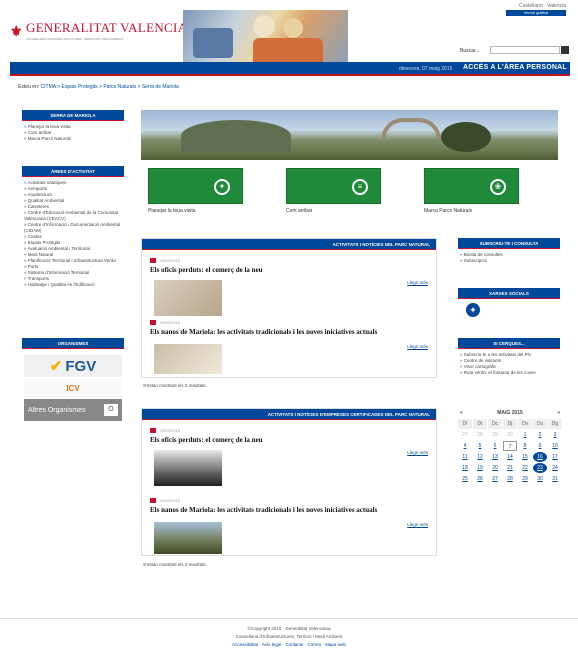  What do you see at coordinates (471, 186) in the screenshot?
I see `park-brand-tile: ❀` at bounding box center [471, 186].